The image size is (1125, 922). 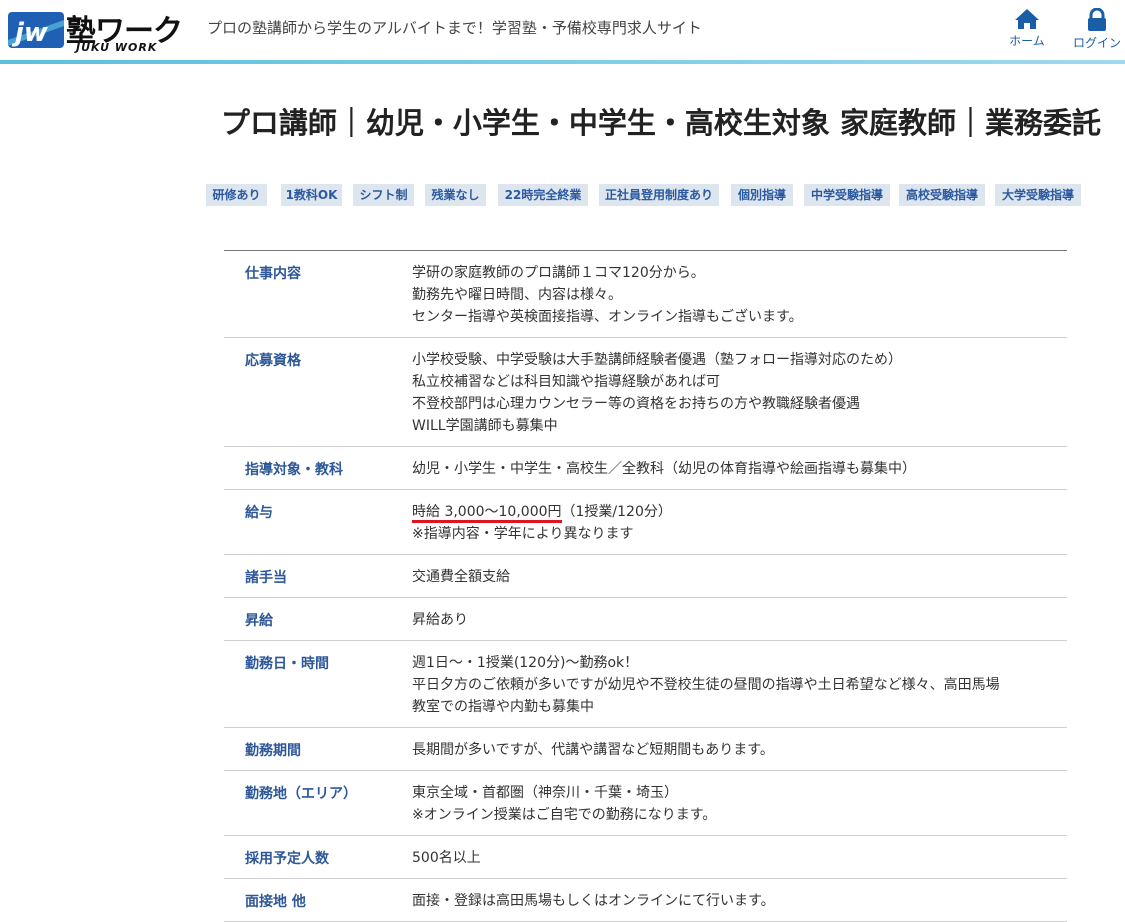 I want to click on home-nav-button: ホーム, so click(x=1027, y=28).